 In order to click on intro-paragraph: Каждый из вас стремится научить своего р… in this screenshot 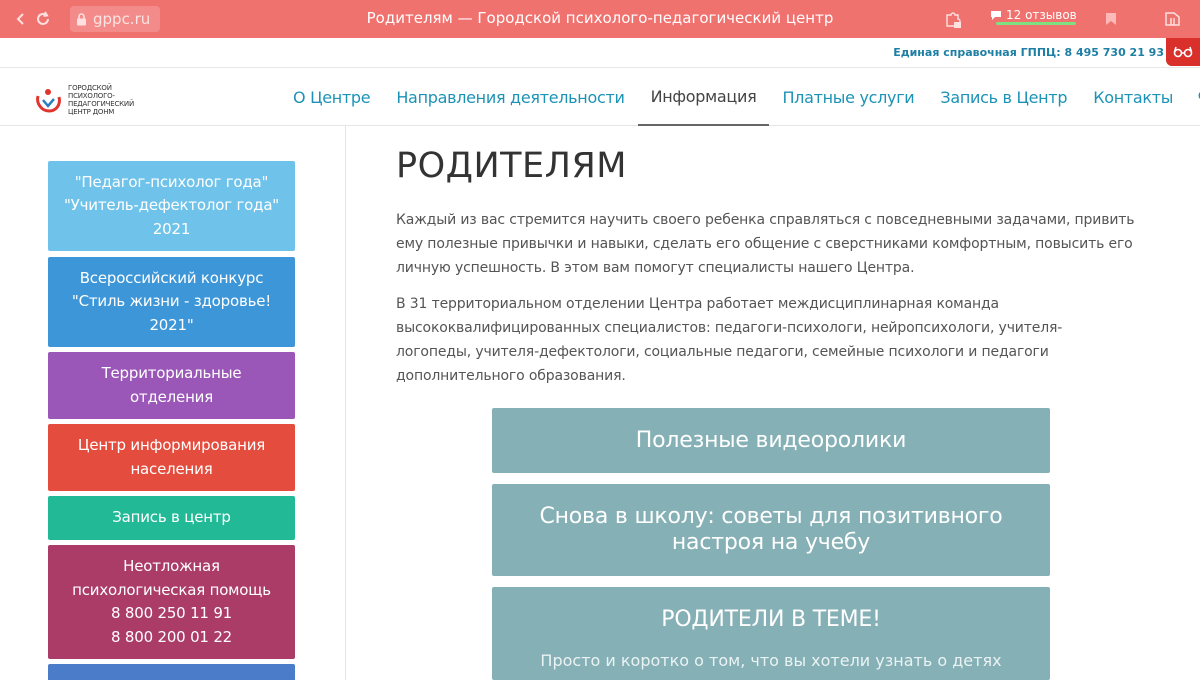, I will do `click(765, 244)`.